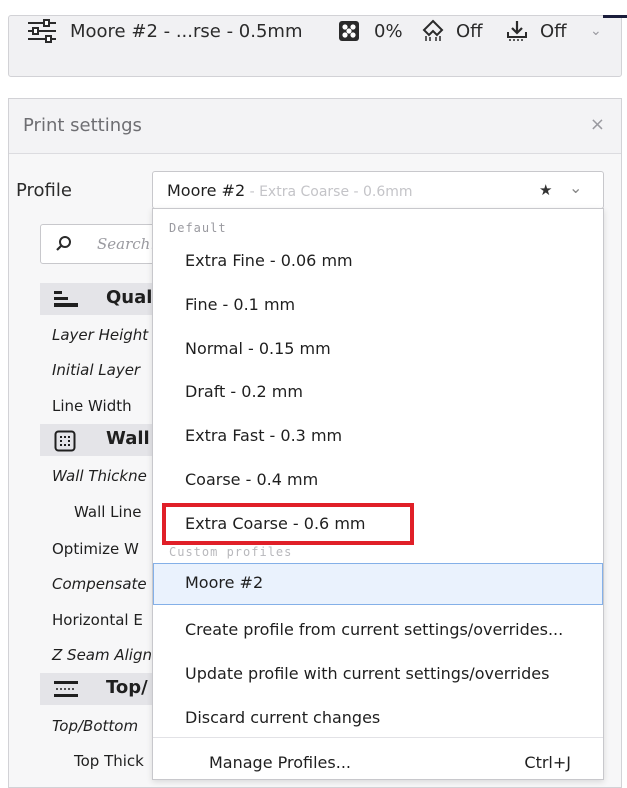 The image size is (627, 788). I want to click on discard-changes-menu-item: Discard current changes, so click(378, 718).